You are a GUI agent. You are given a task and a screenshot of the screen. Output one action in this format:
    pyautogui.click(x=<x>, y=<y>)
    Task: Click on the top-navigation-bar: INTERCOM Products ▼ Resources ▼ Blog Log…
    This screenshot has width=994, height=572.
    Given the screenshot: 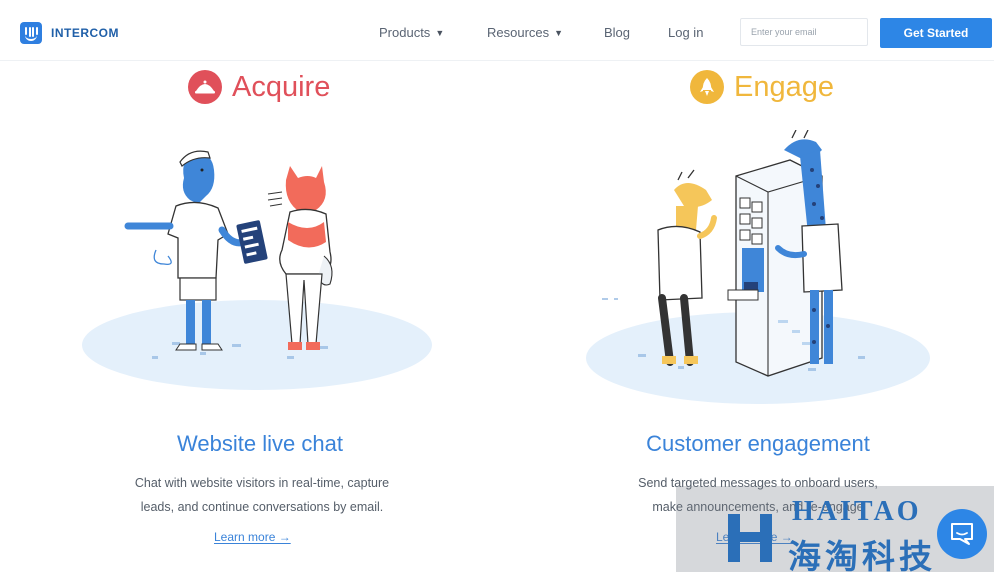 What is the action you would take?
    pyautogui.click(x=497, y=30)
    